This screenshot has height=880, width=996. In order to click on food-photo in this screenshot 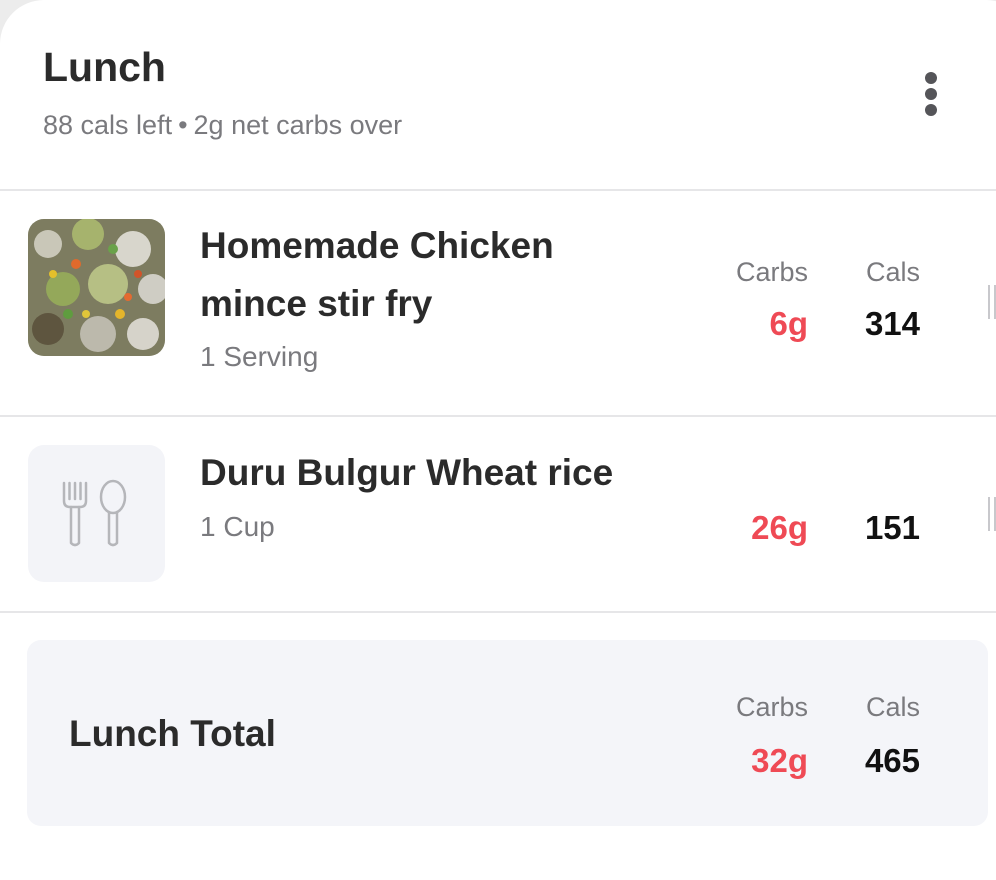, I will do `click(96, 287)`.